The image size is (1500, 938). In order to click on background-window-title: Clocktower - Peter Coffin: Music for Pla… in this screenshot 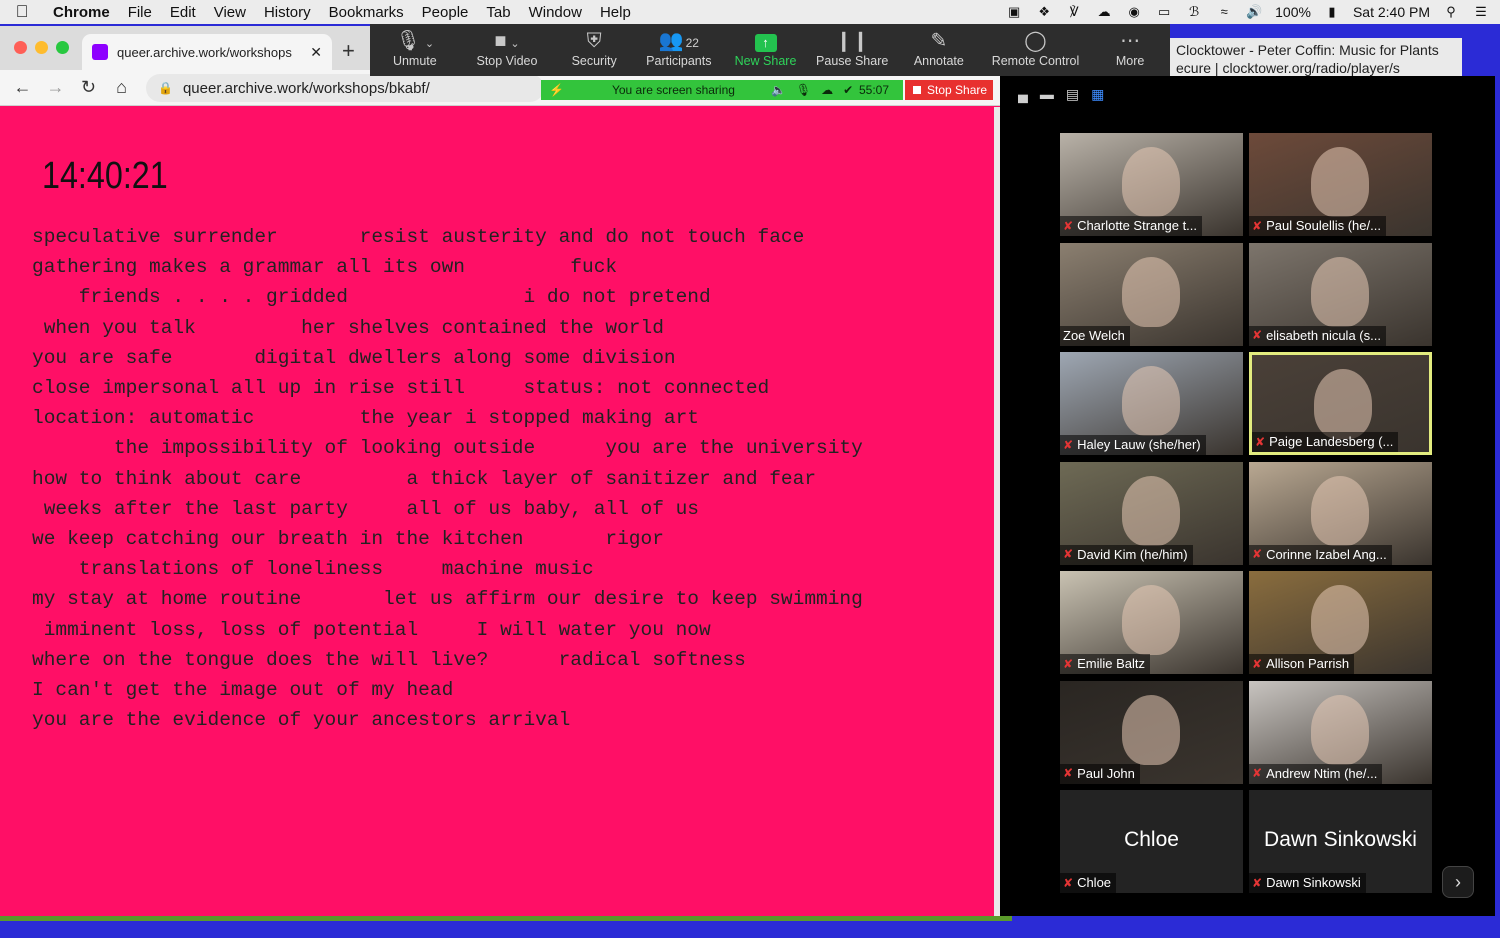, I will do `click(1307, 50)`.